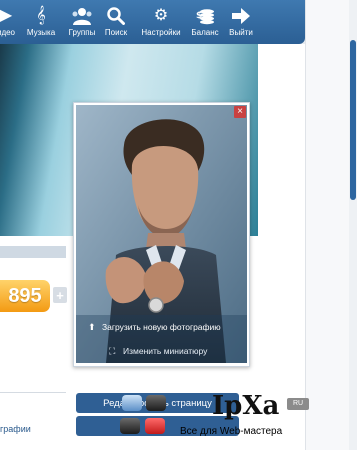 The image size is (357, 450). Describe the element at coordinates (241, 16) in the screenshot. I see `arrow-right-icon` at that location.